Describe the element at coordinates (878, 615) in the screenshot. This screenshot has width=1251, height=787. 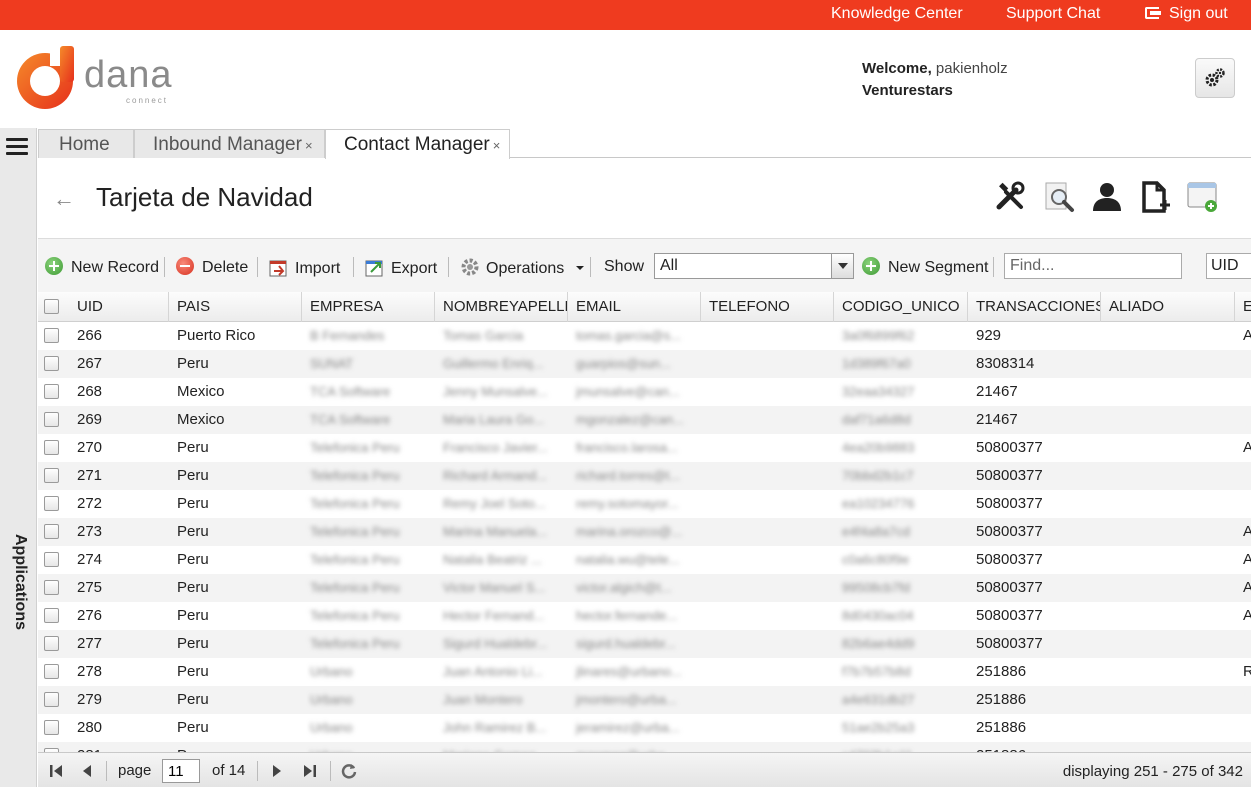
I see `cell-codigo: 8d0430ac04` at that location.